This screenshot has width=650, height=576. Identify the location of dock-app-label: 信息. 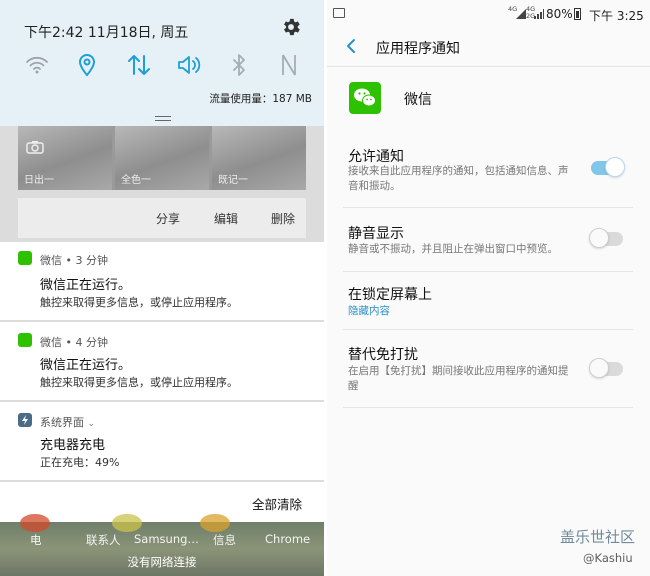
(224, 540).